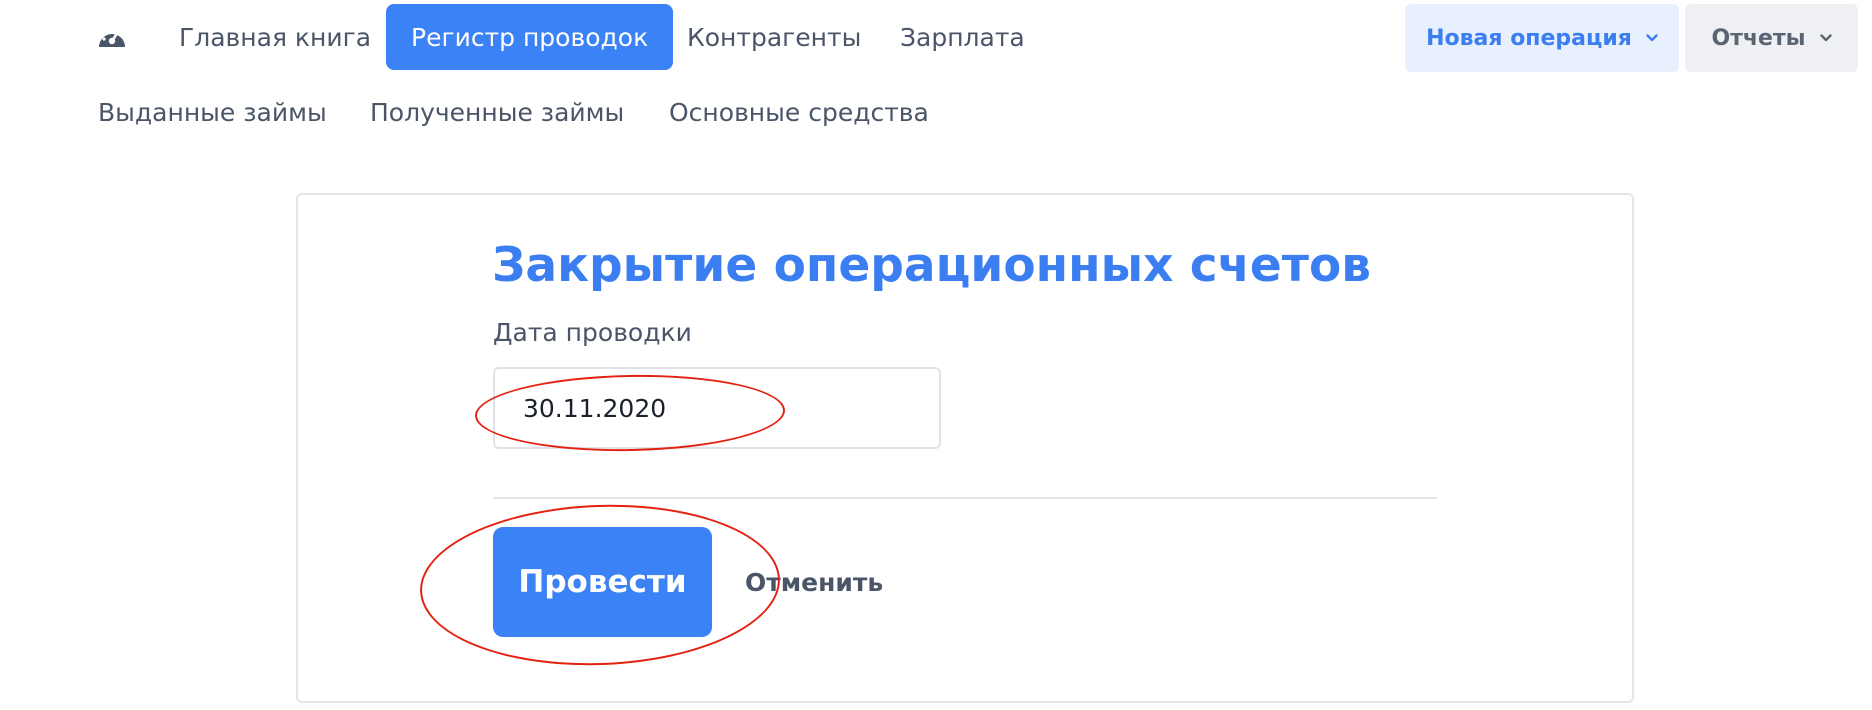 This screenshot has height=710, width=1872. I want to click on speedometer-icon, so click(112, 36).